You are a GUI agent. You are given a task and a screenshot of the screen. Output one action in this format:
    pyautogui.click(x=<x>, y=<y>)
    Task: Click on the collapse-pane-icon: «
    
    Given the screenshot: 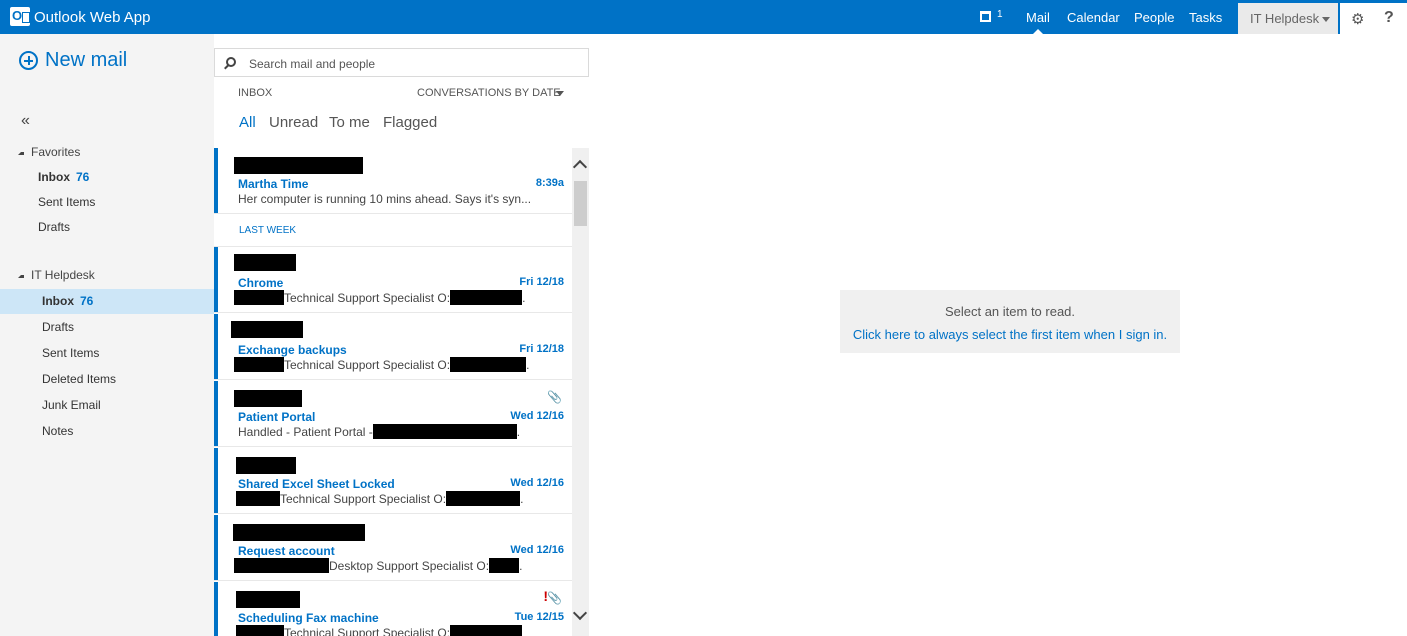 What is the action you would take?
    pyautogui.click(x=25, y=121)
    